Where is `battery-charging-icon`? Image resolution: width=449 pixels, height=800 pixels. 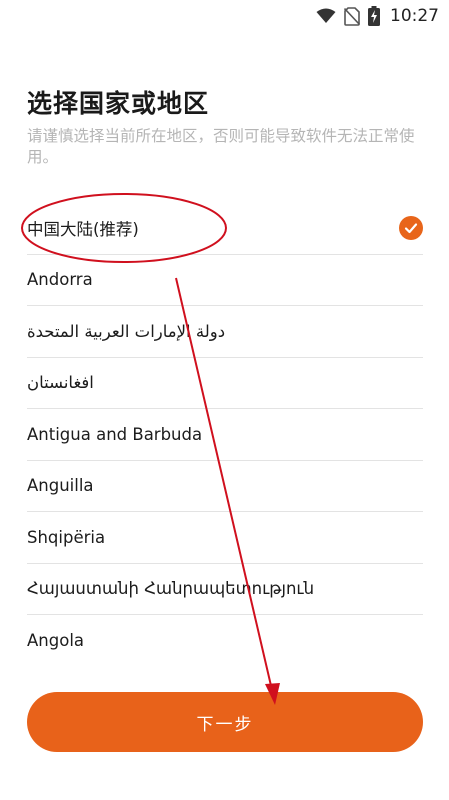 battery-charging-icon is located at coordinates (374, 16).